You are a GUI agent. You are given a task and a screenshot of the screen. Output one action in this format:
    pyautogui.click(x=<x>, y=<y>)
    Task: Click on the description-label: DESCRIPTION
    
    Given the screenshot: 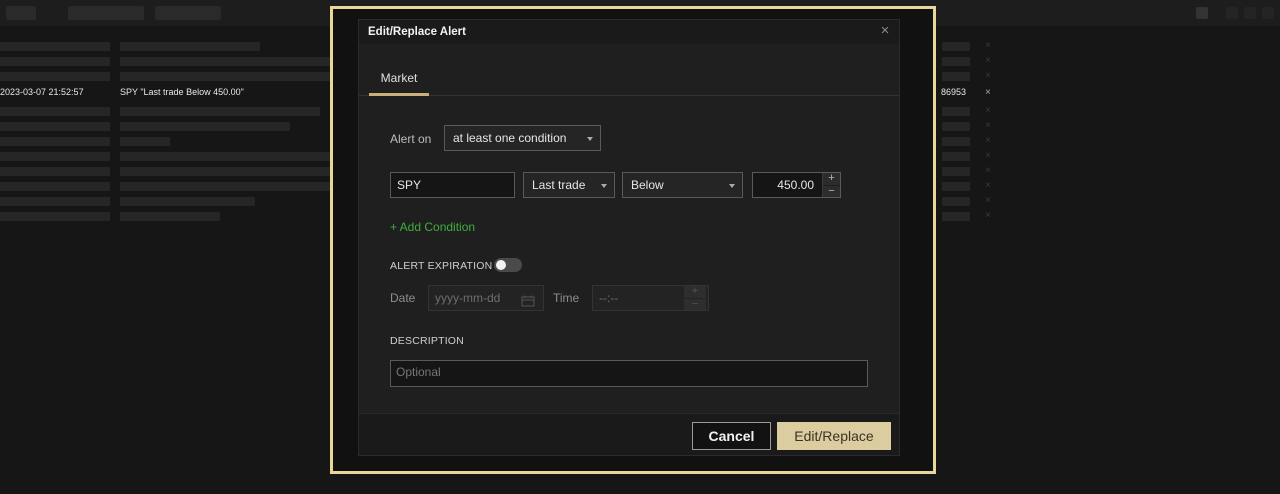 What is the action you would take?
    pyautogui.click(x=427, y=341)
    